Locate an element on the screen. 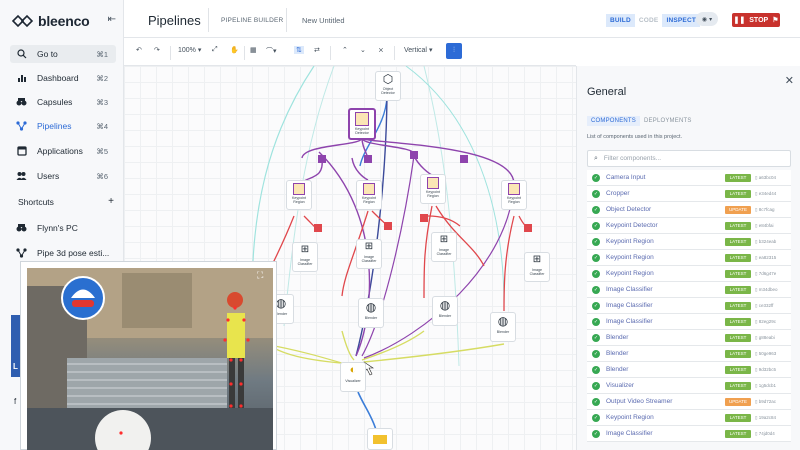  collapse-sidebar-icon: ⇤ is located at coordinates (112, 19).